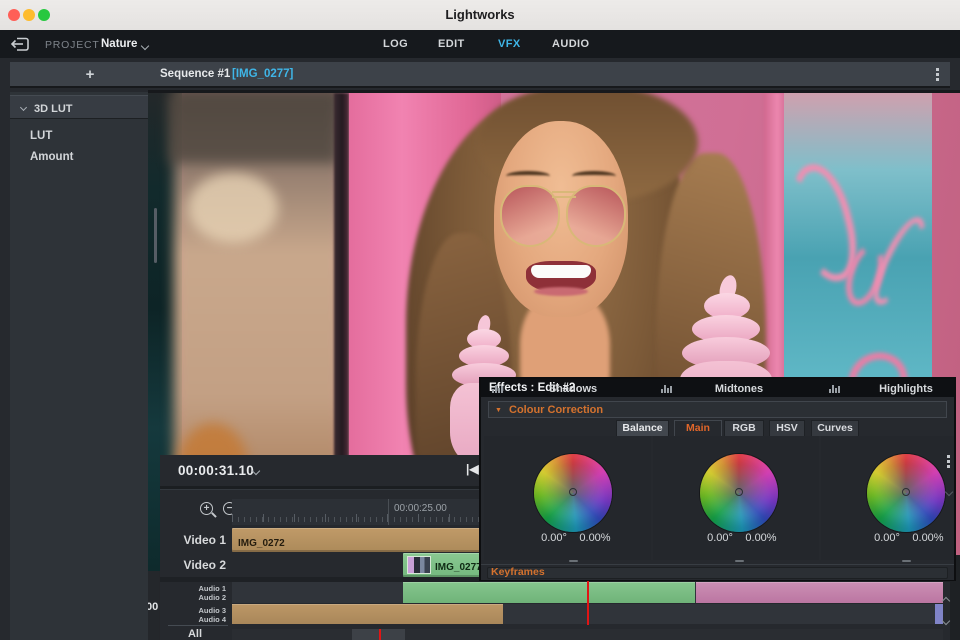 The width and height of the screenshot is (960, 640). What do you see at coordinates (119, 44) in the screenshot?
I see `project-name-dropdown: Nature` at bounding box center [119, 44].